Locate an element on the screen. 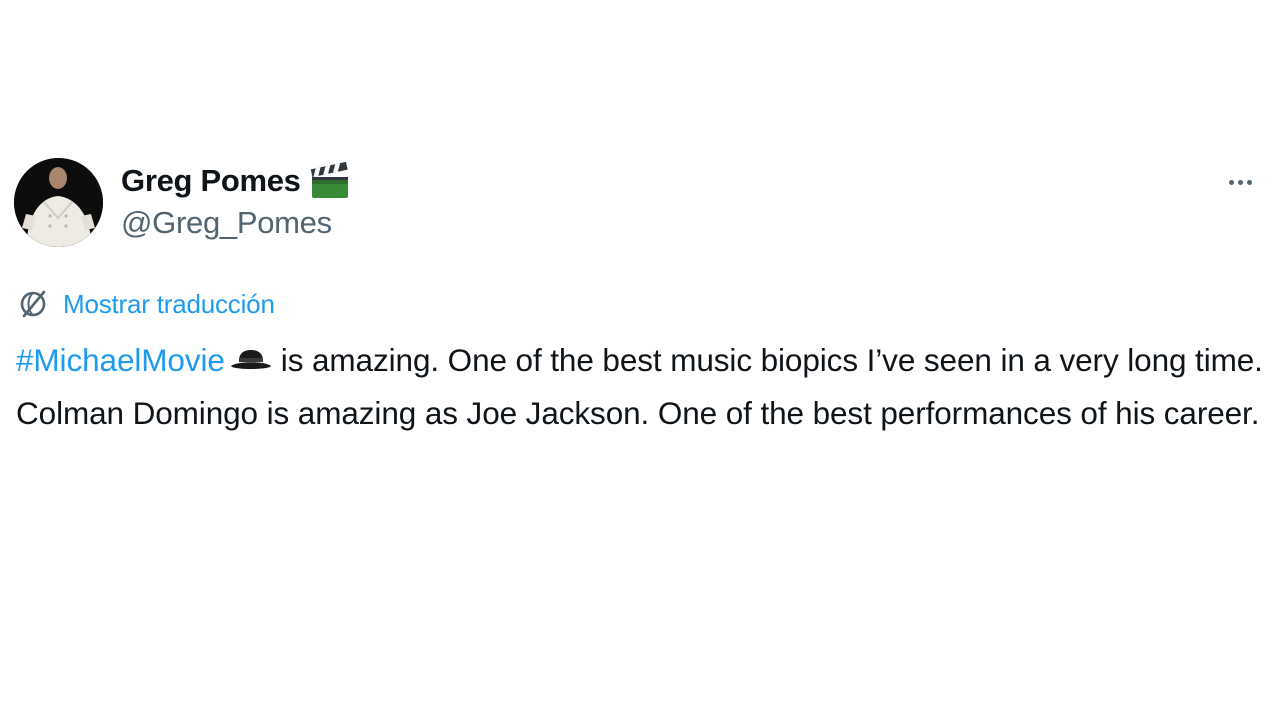  author-name-row: Greg Pomes is located at coordinates (236, 181).